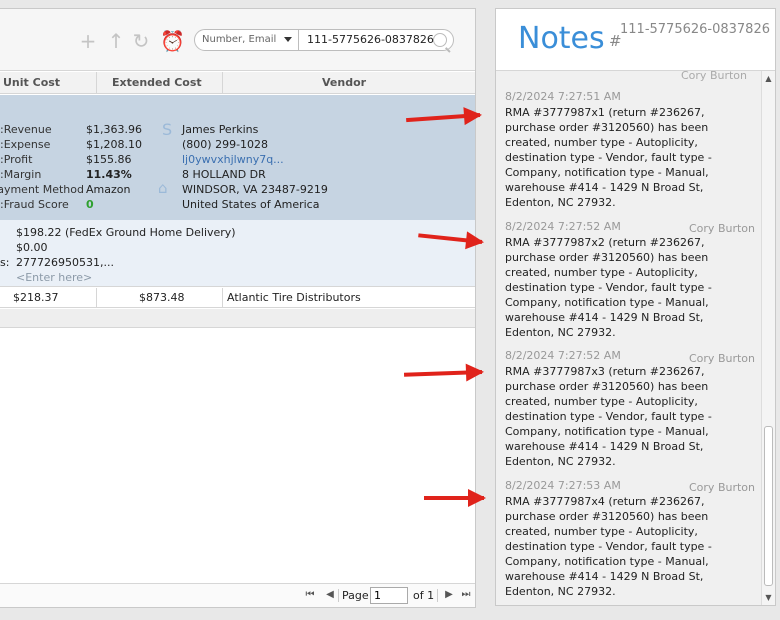  I want to click on notes-scrollbar: ▲ ▼, so click(768, 338).